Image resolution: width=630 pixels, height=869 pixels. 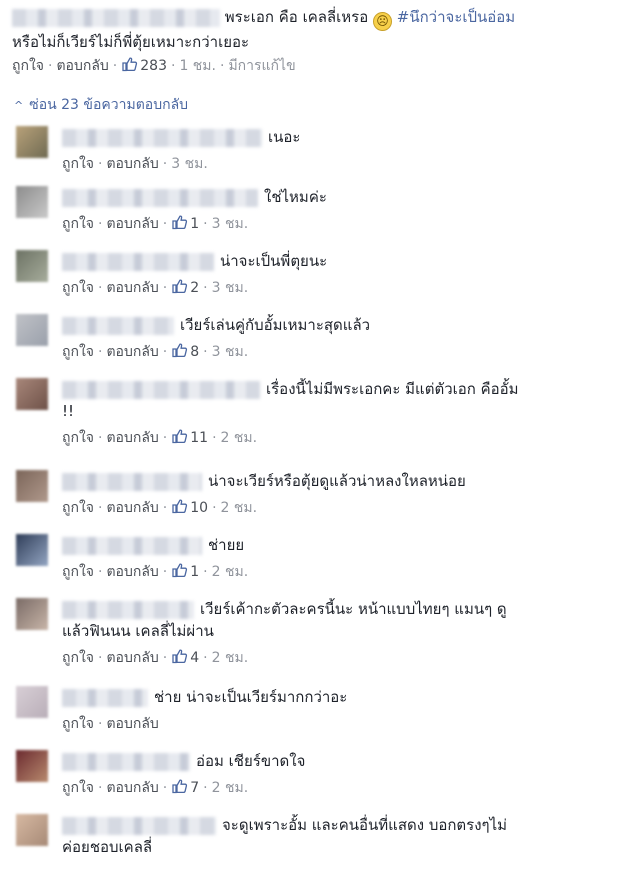 What do you see at coordinates (144, 65) in the screenshot?
I see `like-count-button: 283` at bounding box center [144, 65].